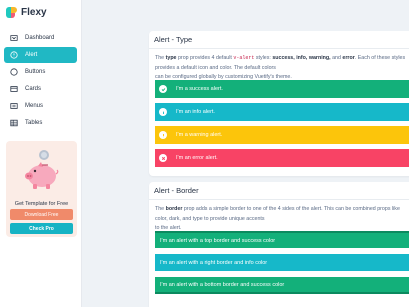 This screenshot has width=409, height=307. Describe the element at coordinates (34, 123) in the screenshot. I see `sidebar-item-label: Tables` at that location.